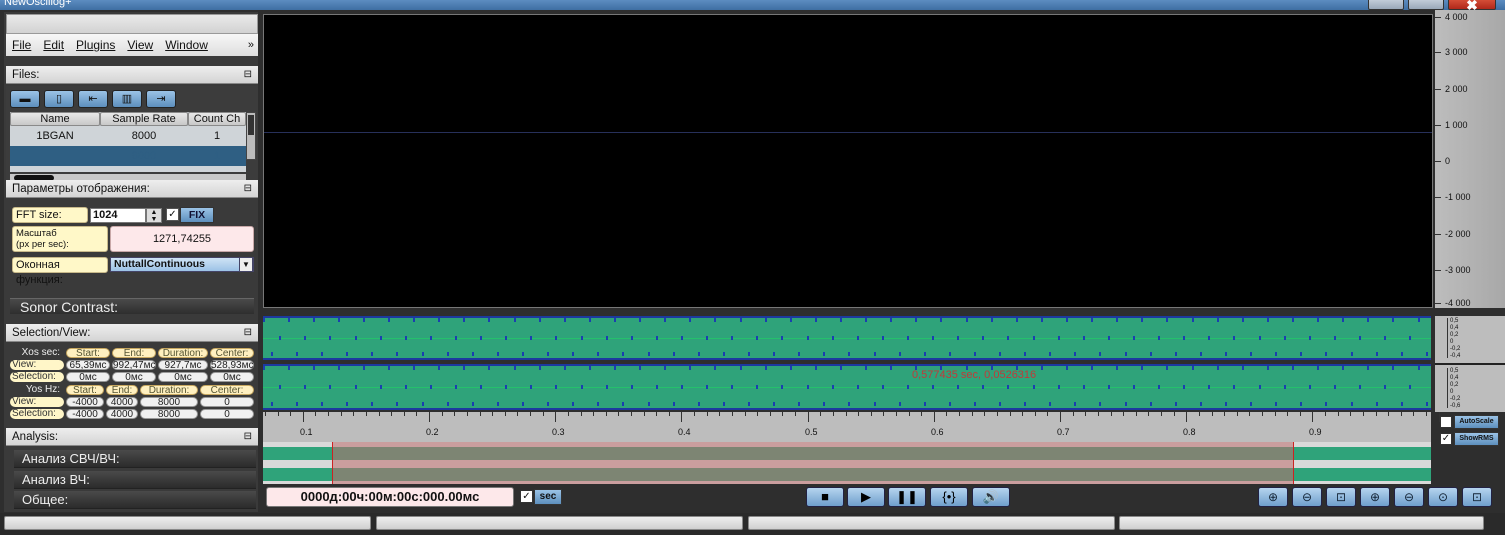 This screenshot has height=535, width=1505. Describe the element at coordinates (1453, 197) in the screenshot. I see `y-tick-label: -1 000` at that location.